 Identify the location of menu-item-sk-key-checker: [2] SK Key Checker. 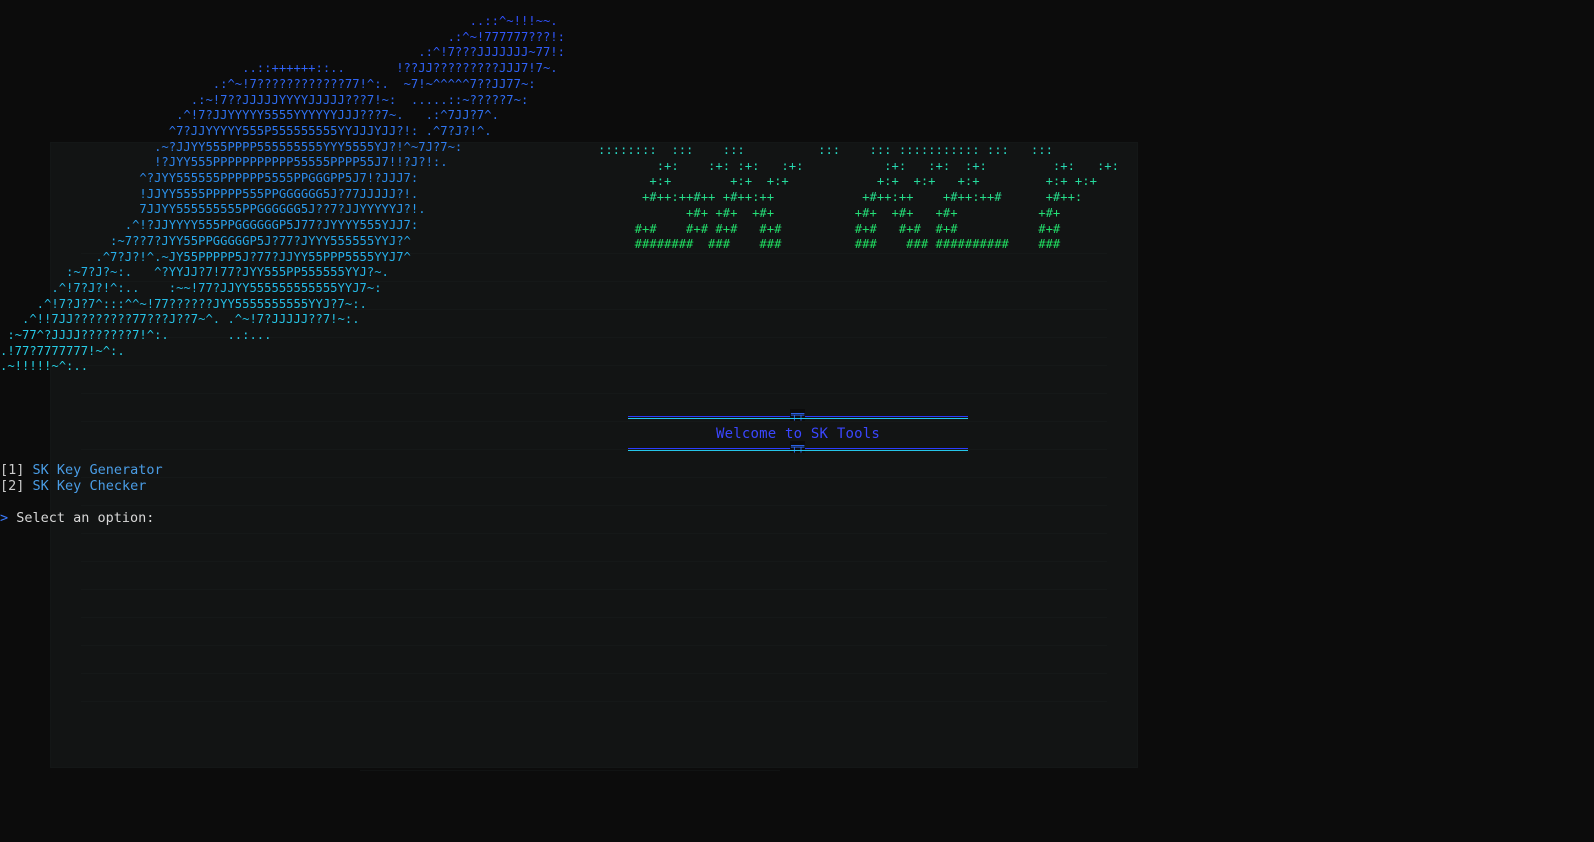
(81, 486).